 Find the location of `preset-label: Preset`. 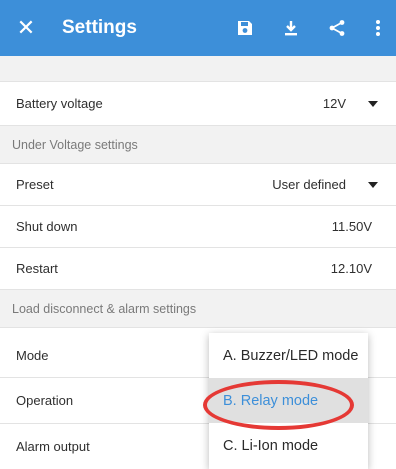

preset-label: Preset is located at coordinates (35, 184).